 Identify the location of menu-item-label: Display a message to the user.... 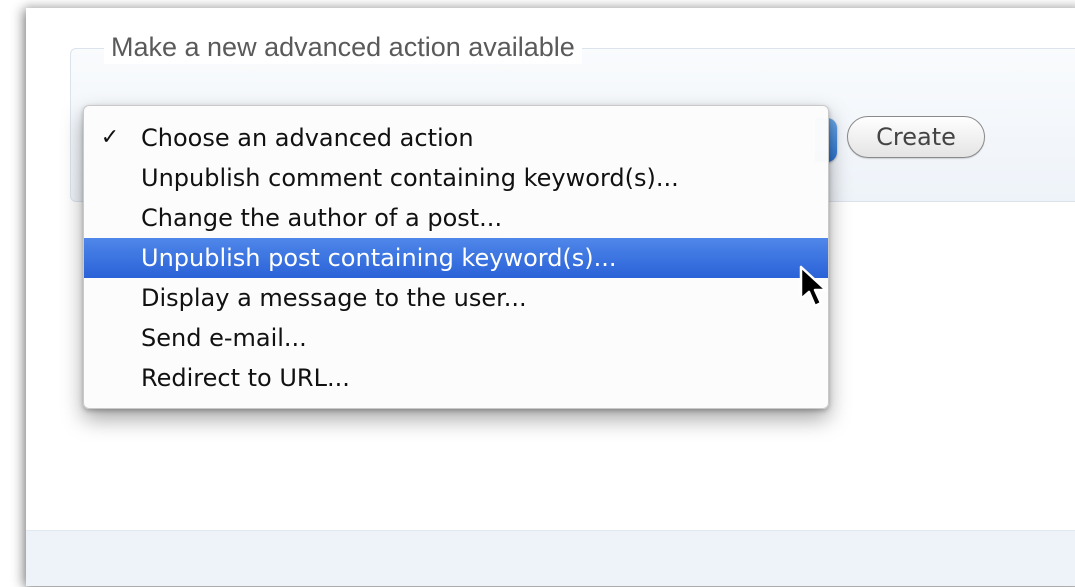
(334, 298).